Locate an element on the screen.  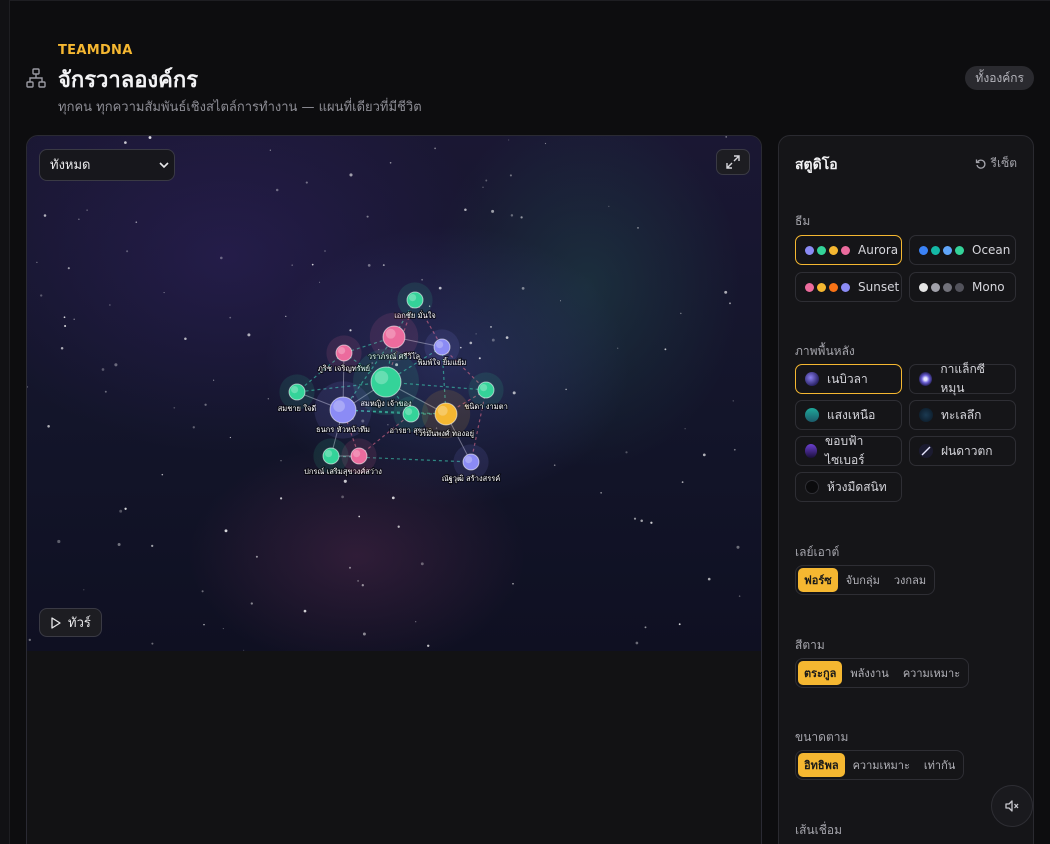
bg-option-deep-sea: ทะเลลึก is located at coordinates (962, 415).